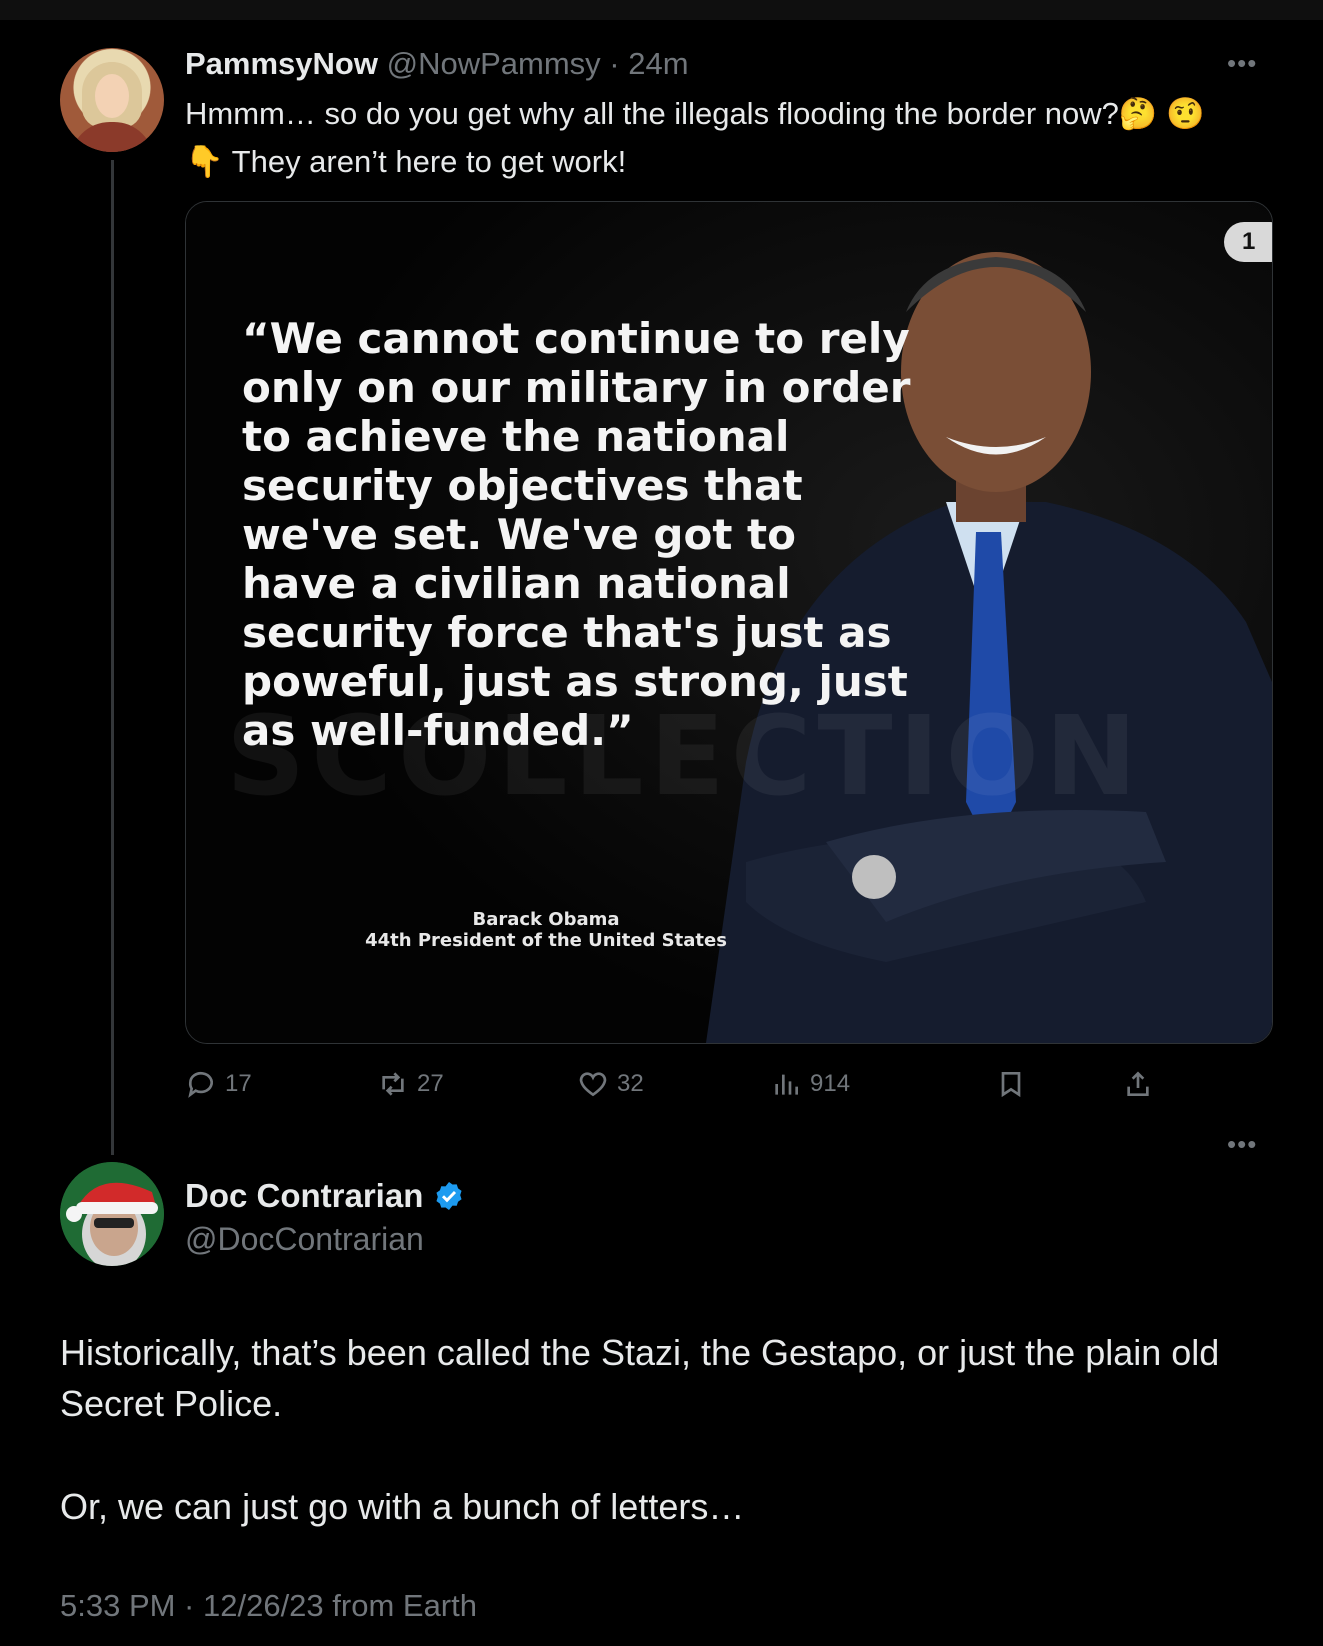  I want to click on like-button: 32, so click(610, 1084).